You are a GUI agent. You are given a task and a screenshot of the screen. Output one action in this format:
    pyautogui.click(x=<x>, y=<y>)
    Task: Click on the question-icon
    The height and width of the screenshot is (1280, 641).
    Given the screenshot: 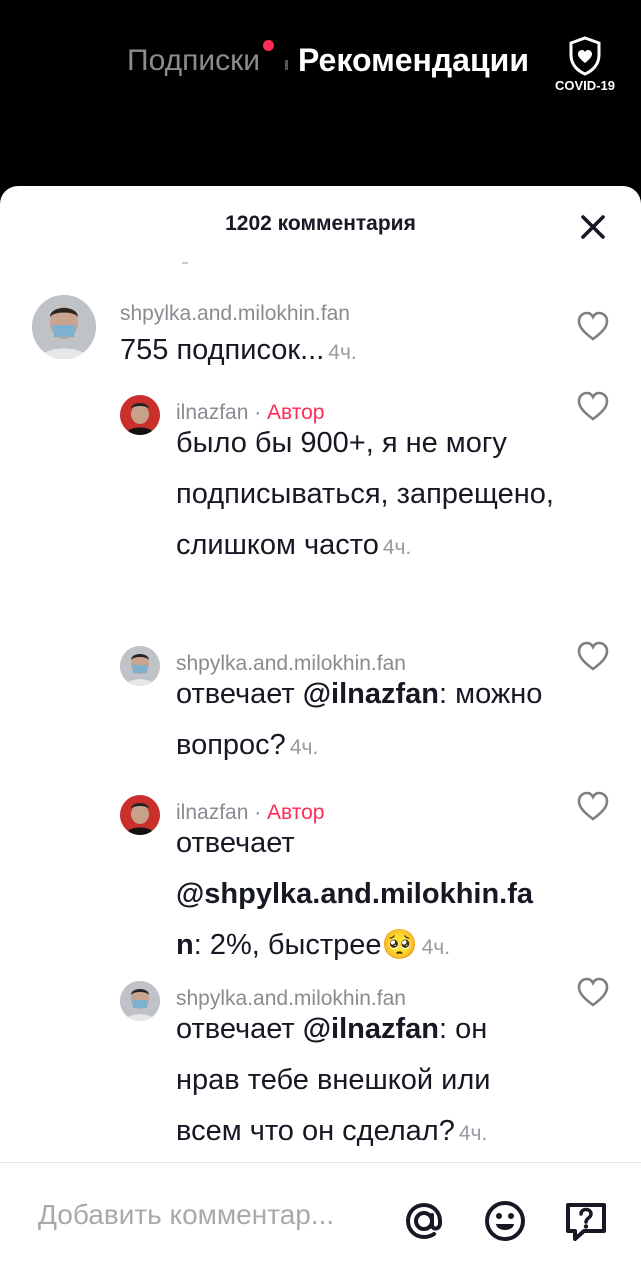 What is the action you would take?
    pyautogui.click(x=586, y=1221)
    